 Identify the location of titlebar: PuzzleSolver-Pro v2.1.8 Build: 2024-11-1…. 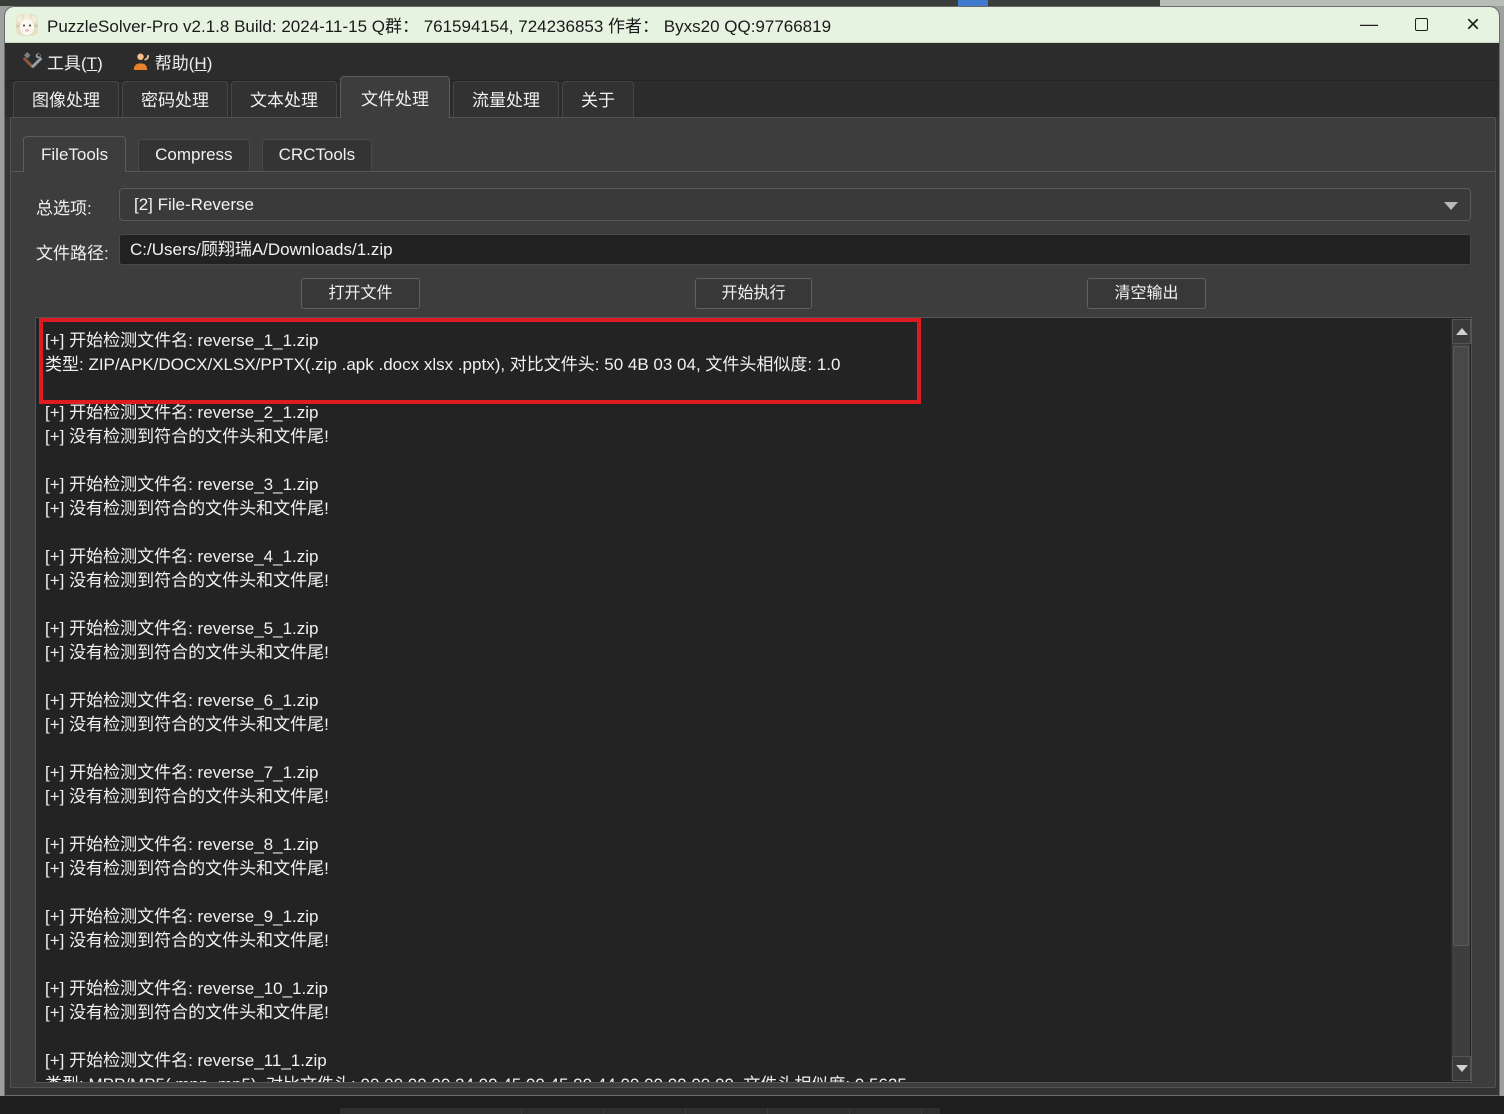
(752, 25).